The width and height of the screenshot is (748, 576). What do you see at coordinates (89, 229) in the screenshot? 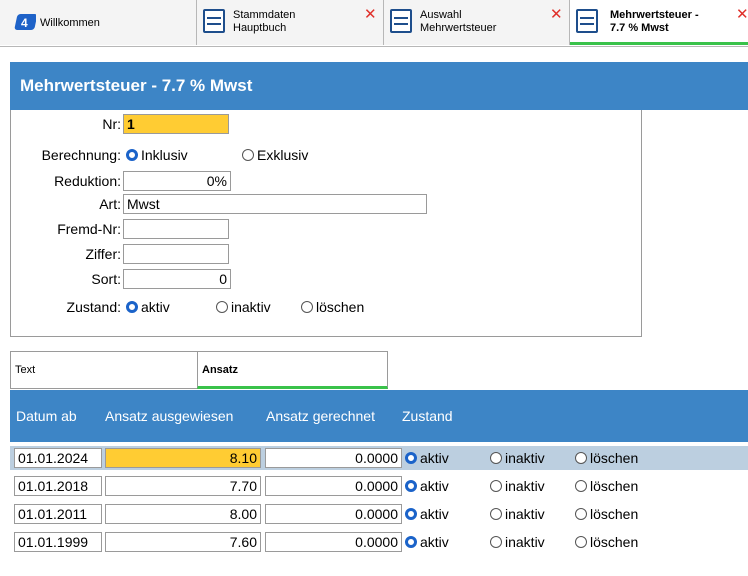
I see `fremd-nr-label: Fremd-Nr:` at bounding box center [89, 229].